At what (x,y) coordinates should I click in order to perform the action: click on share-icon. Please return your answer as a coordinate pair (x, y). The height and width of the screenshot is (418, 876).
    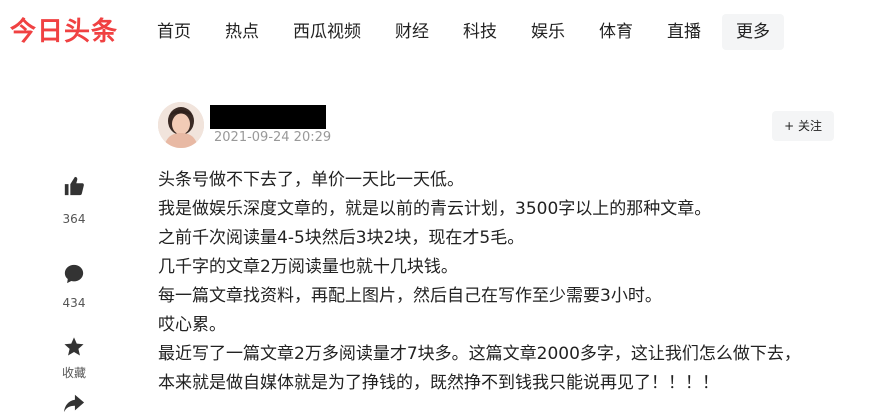
    Looking at the image, I should click on (74, 403).